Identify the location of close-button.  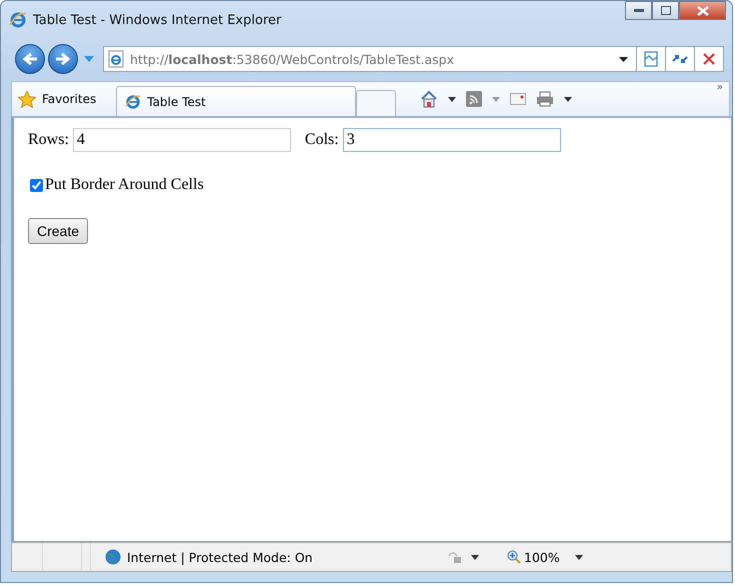
(702, 10).